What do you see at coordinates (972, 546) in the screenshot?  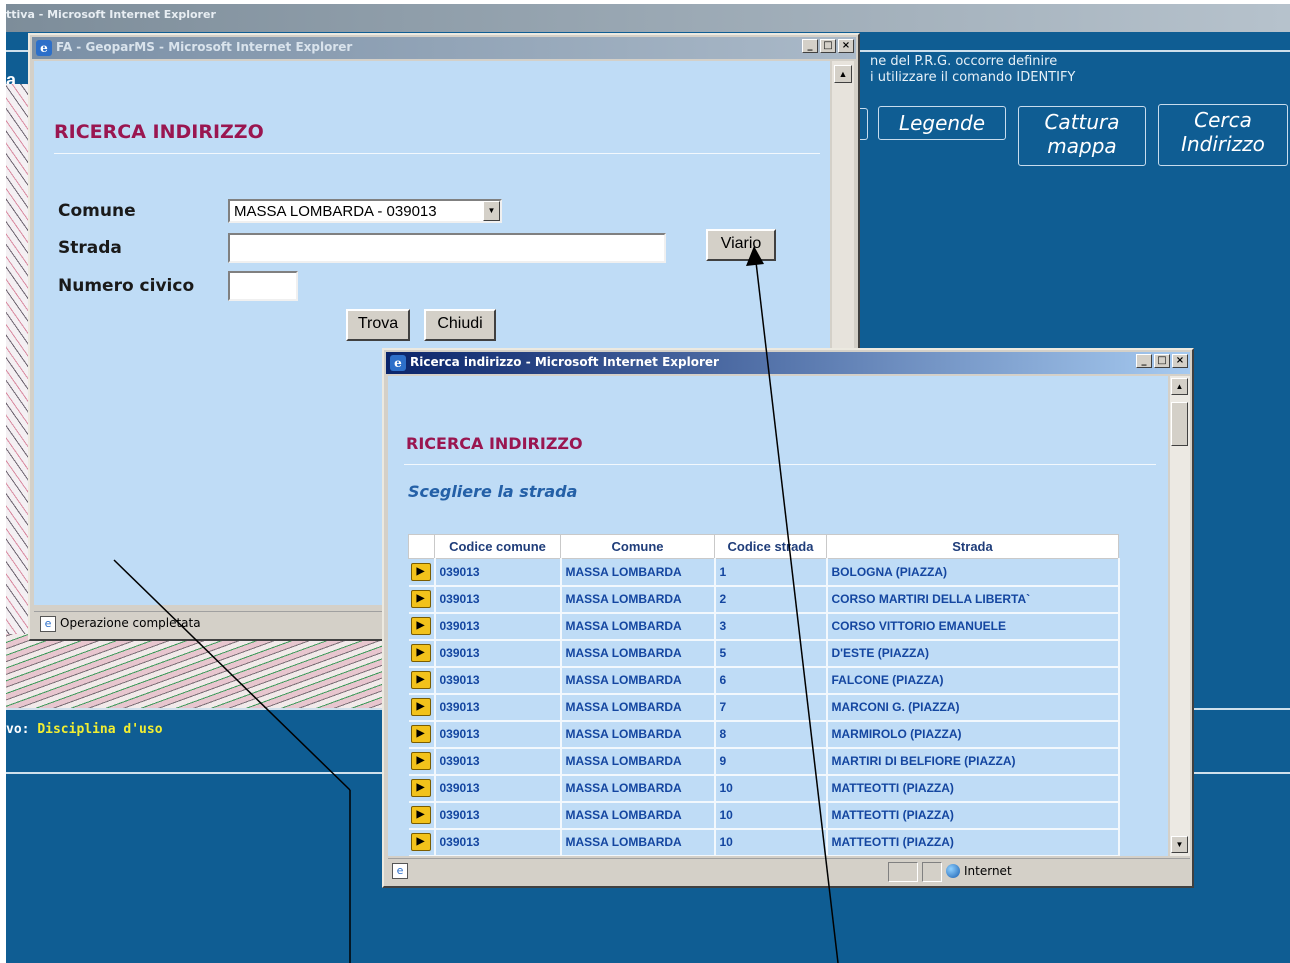 I see `column-header: Strada` at bounding box center [972, 546].